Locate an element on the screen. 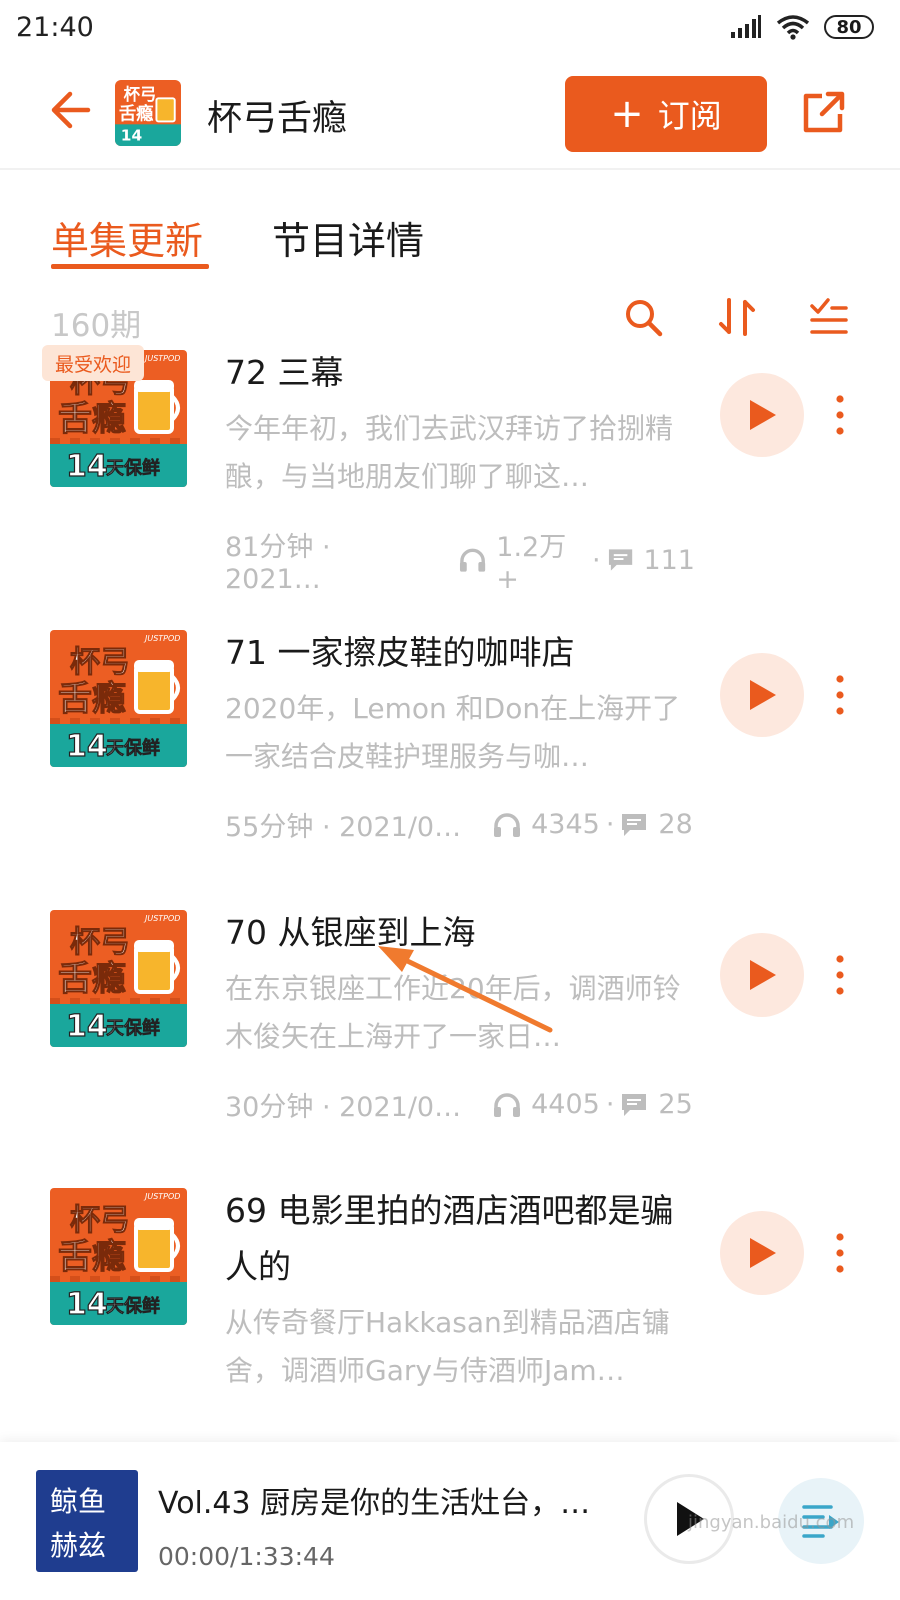  episode-meta: 30分钟 · 2021/0… 4405 · 25 is located at coordinates (460, 1104).